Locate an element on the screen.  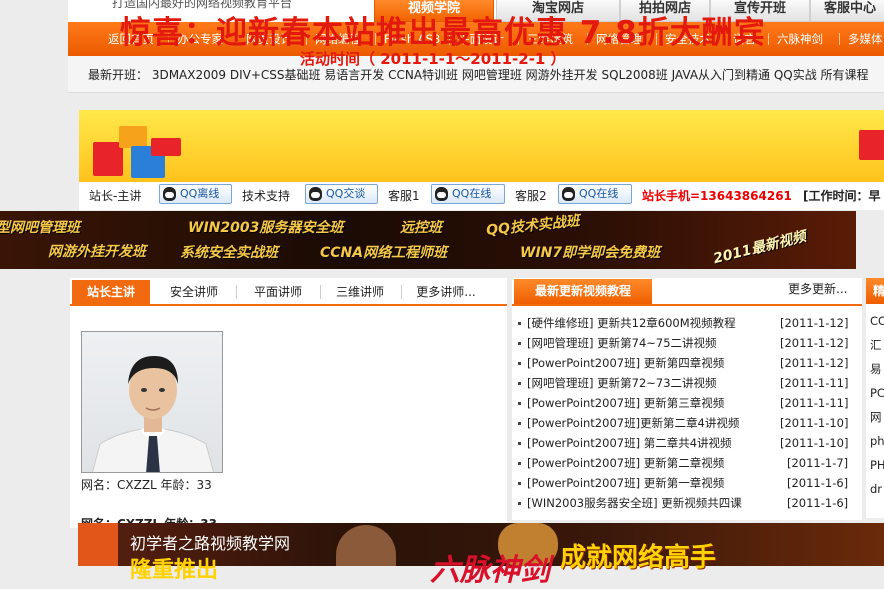
qq-chat-button: QQ交谈 is located at coordinates (341, 194).